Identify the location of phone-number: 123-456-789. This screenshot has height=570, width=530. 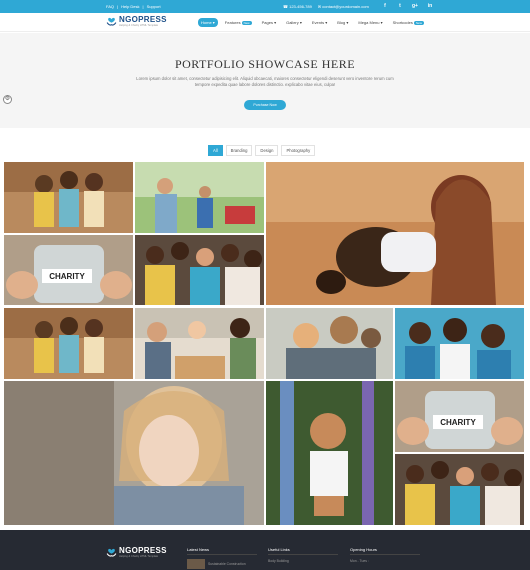
(300, 6).